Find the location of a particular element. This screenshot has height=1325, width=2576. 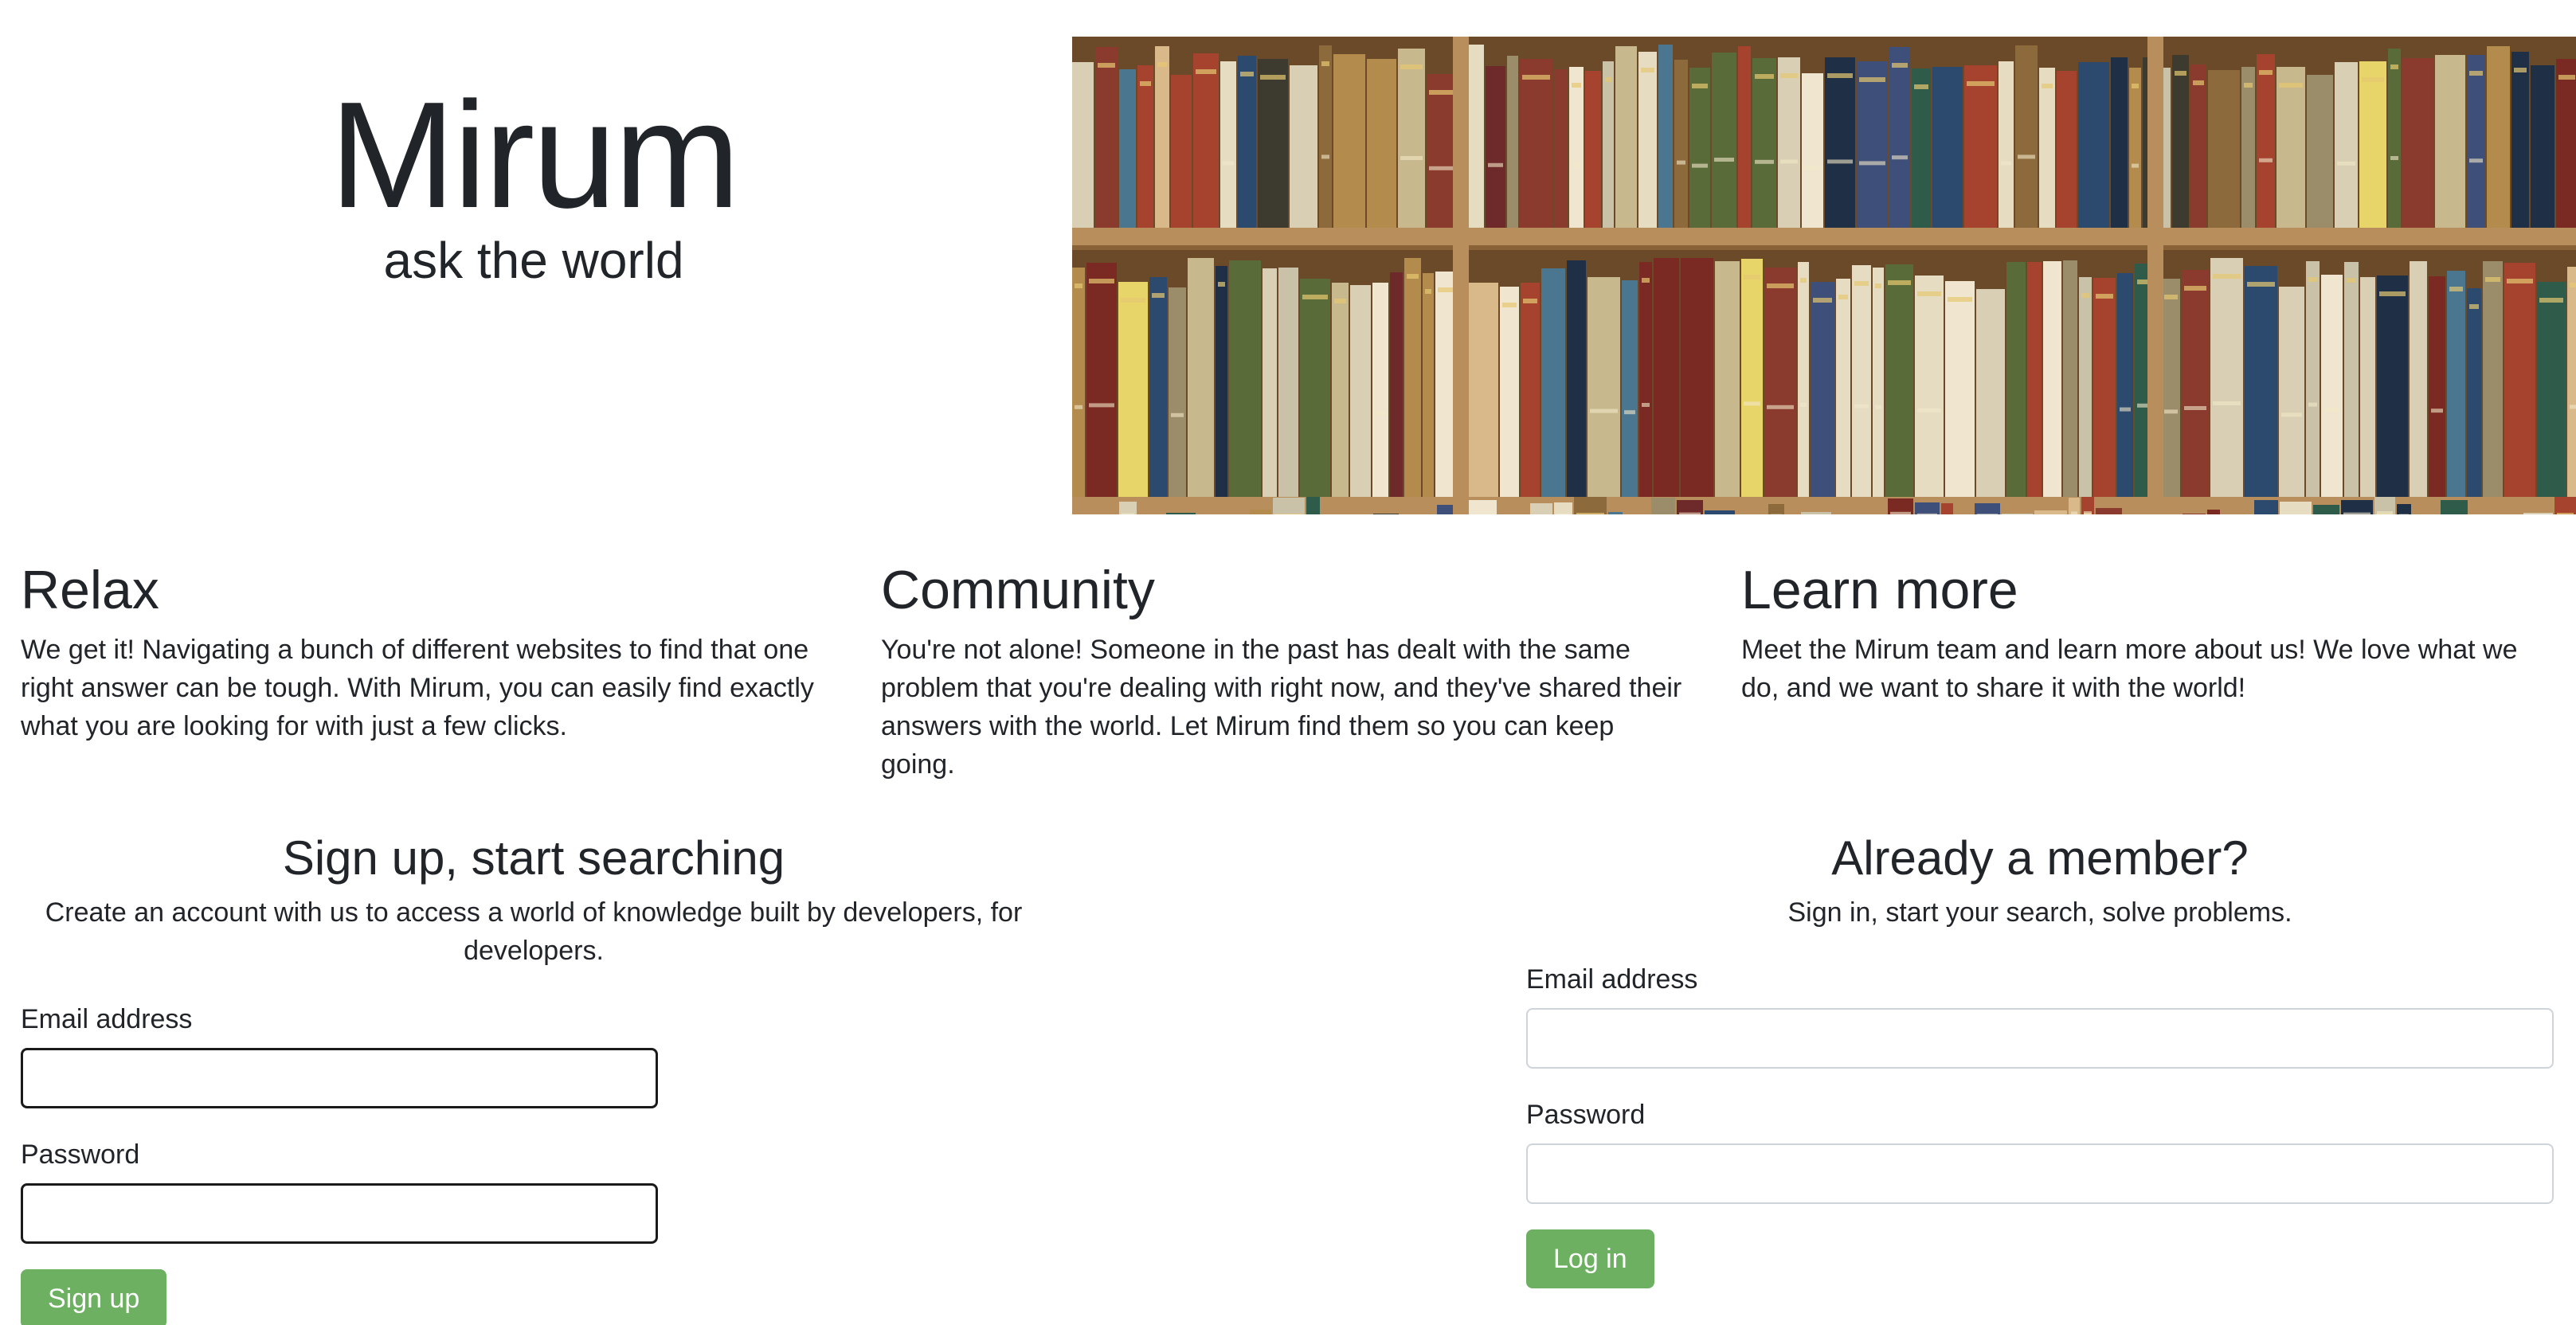

signup-button: Sign up is located at coordinates (94, 1297).